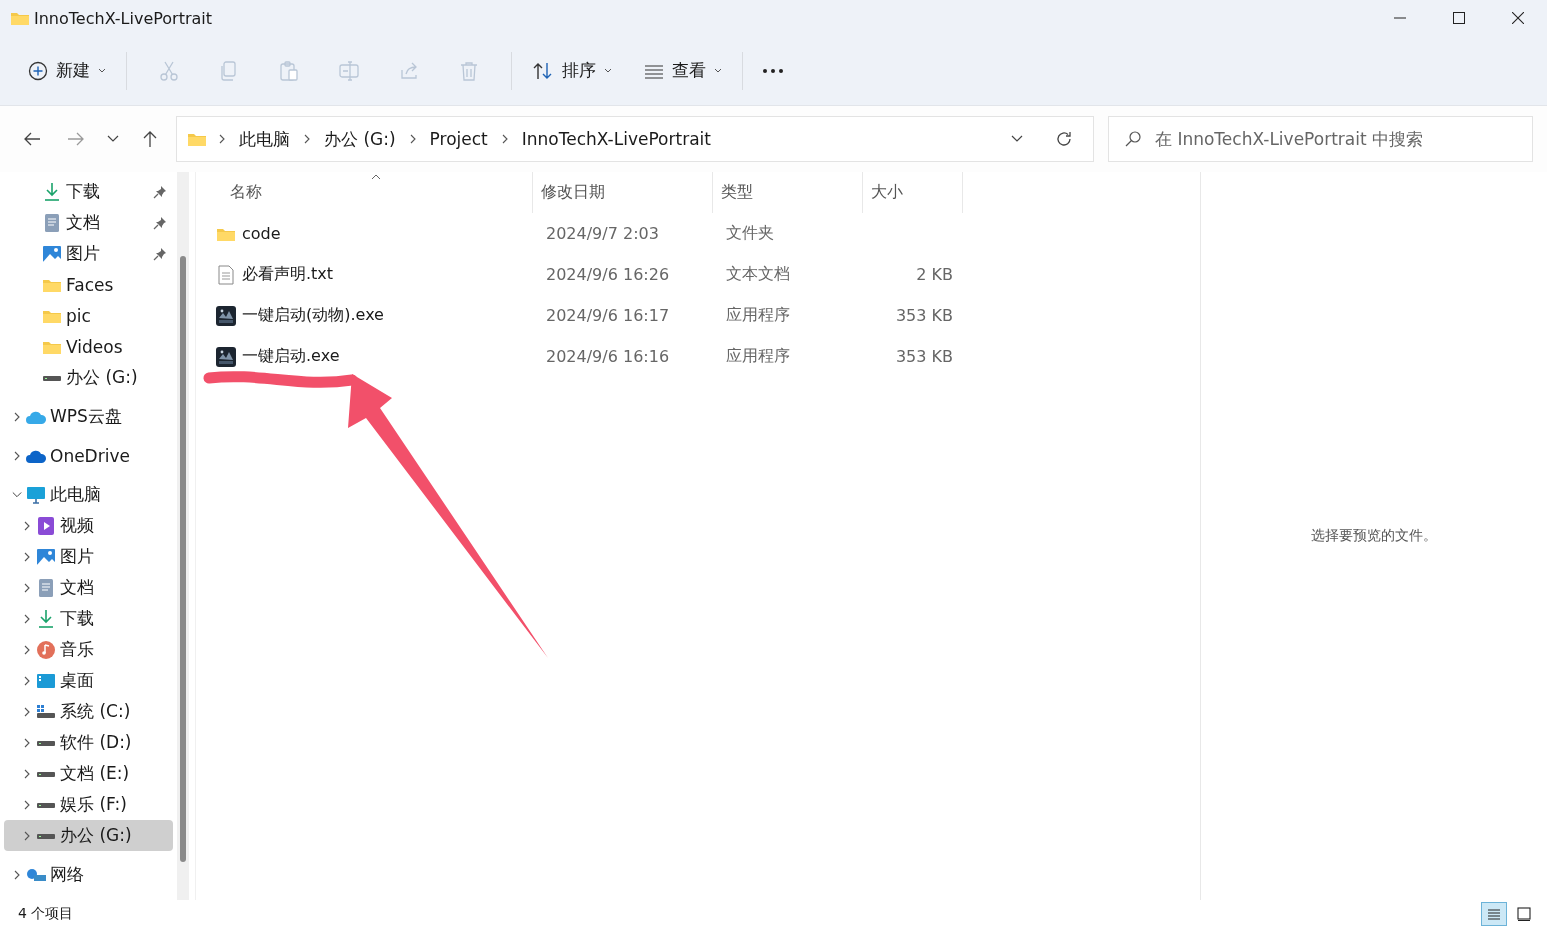 This screenshot has width=1547, height=927. Describe the element at coordinates (370, 192) in the screenshot. I see `column-header: 名称` at that location.